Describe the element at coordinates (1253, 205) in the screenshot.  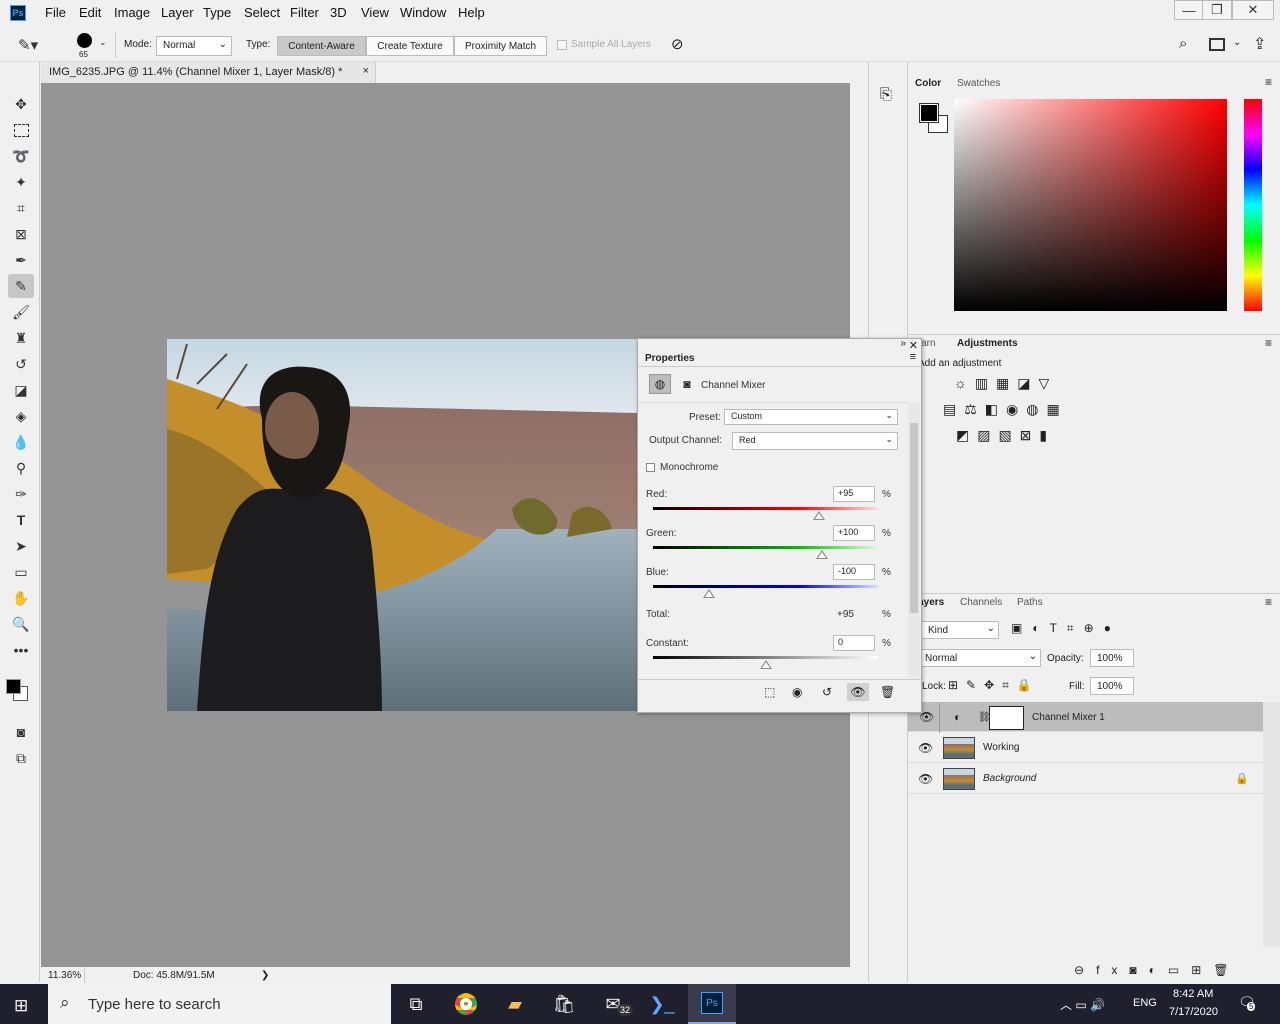
I see `hue-slider` at that location.